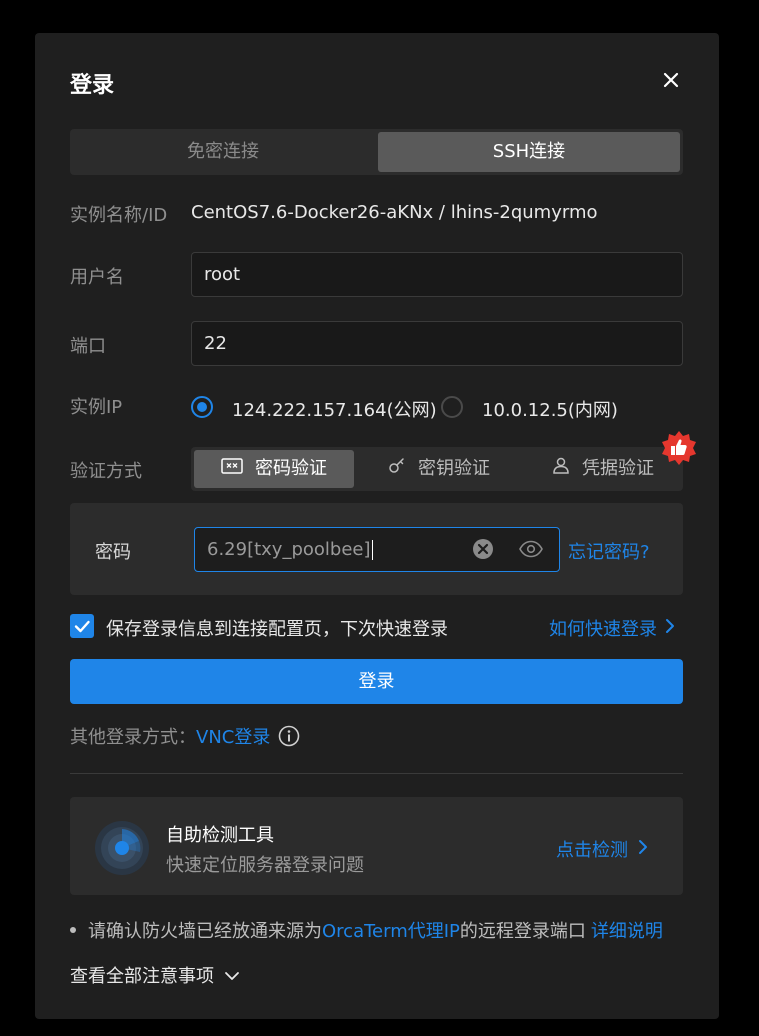 This screenshot has width=759, height=1036. Describe the element at coordinates (232, 469) in the screenshot. I see `password-icon` at that location.